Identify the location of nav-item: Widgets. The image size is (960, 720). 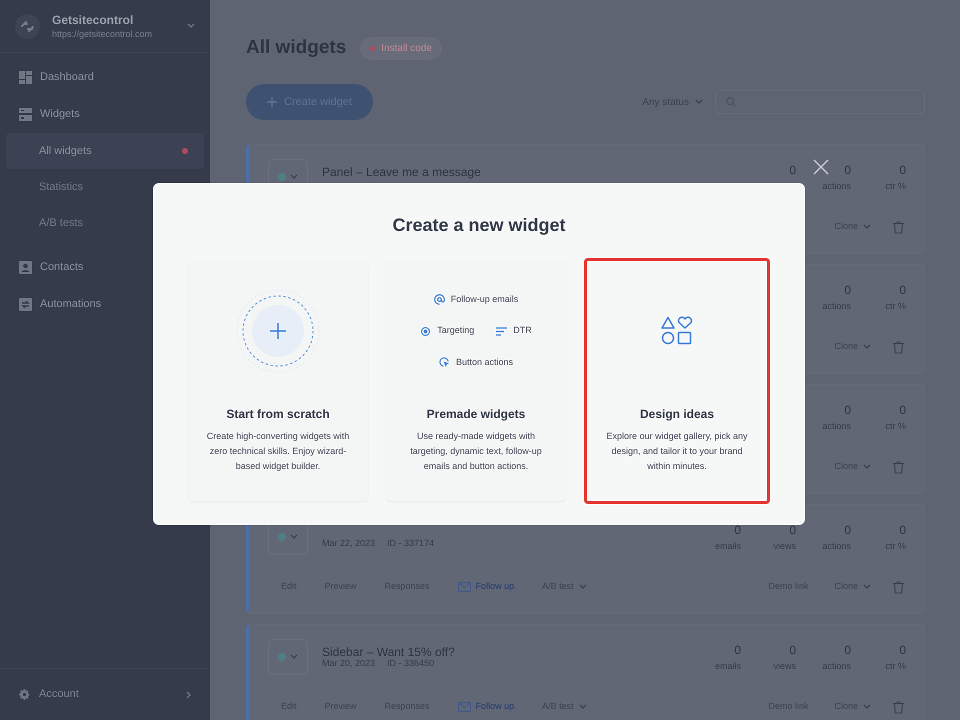
(105, 114).